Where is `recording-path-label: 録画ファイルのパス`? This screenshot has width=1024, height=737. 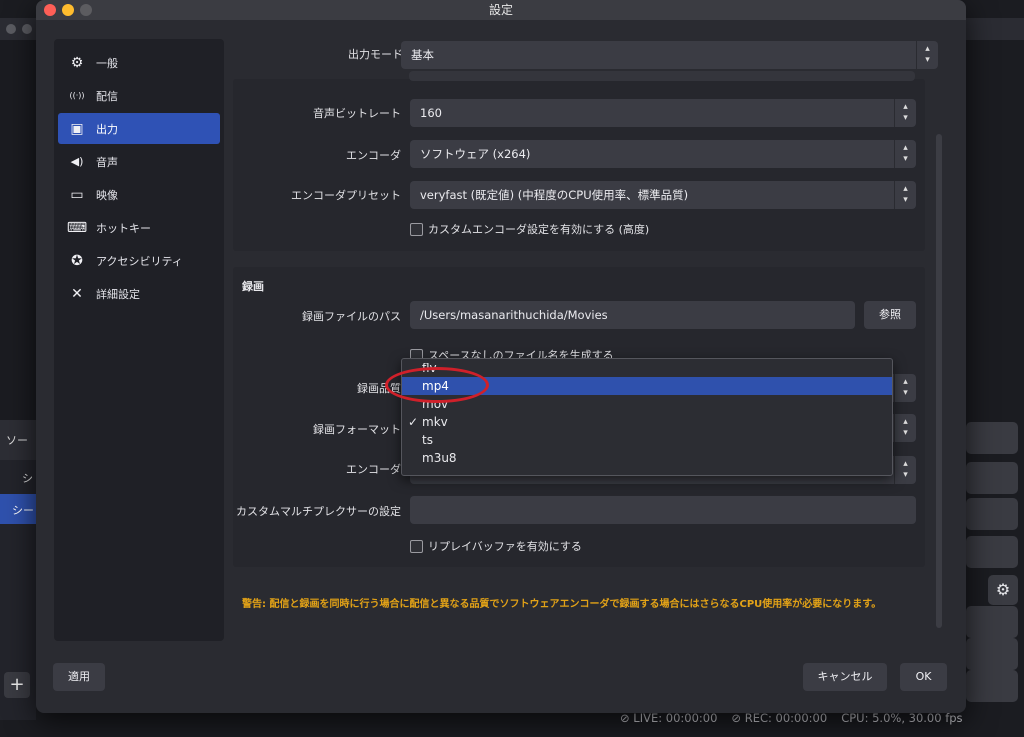 recording-path-label: 録画ファイルのパス is located at coordinates (351, 316).